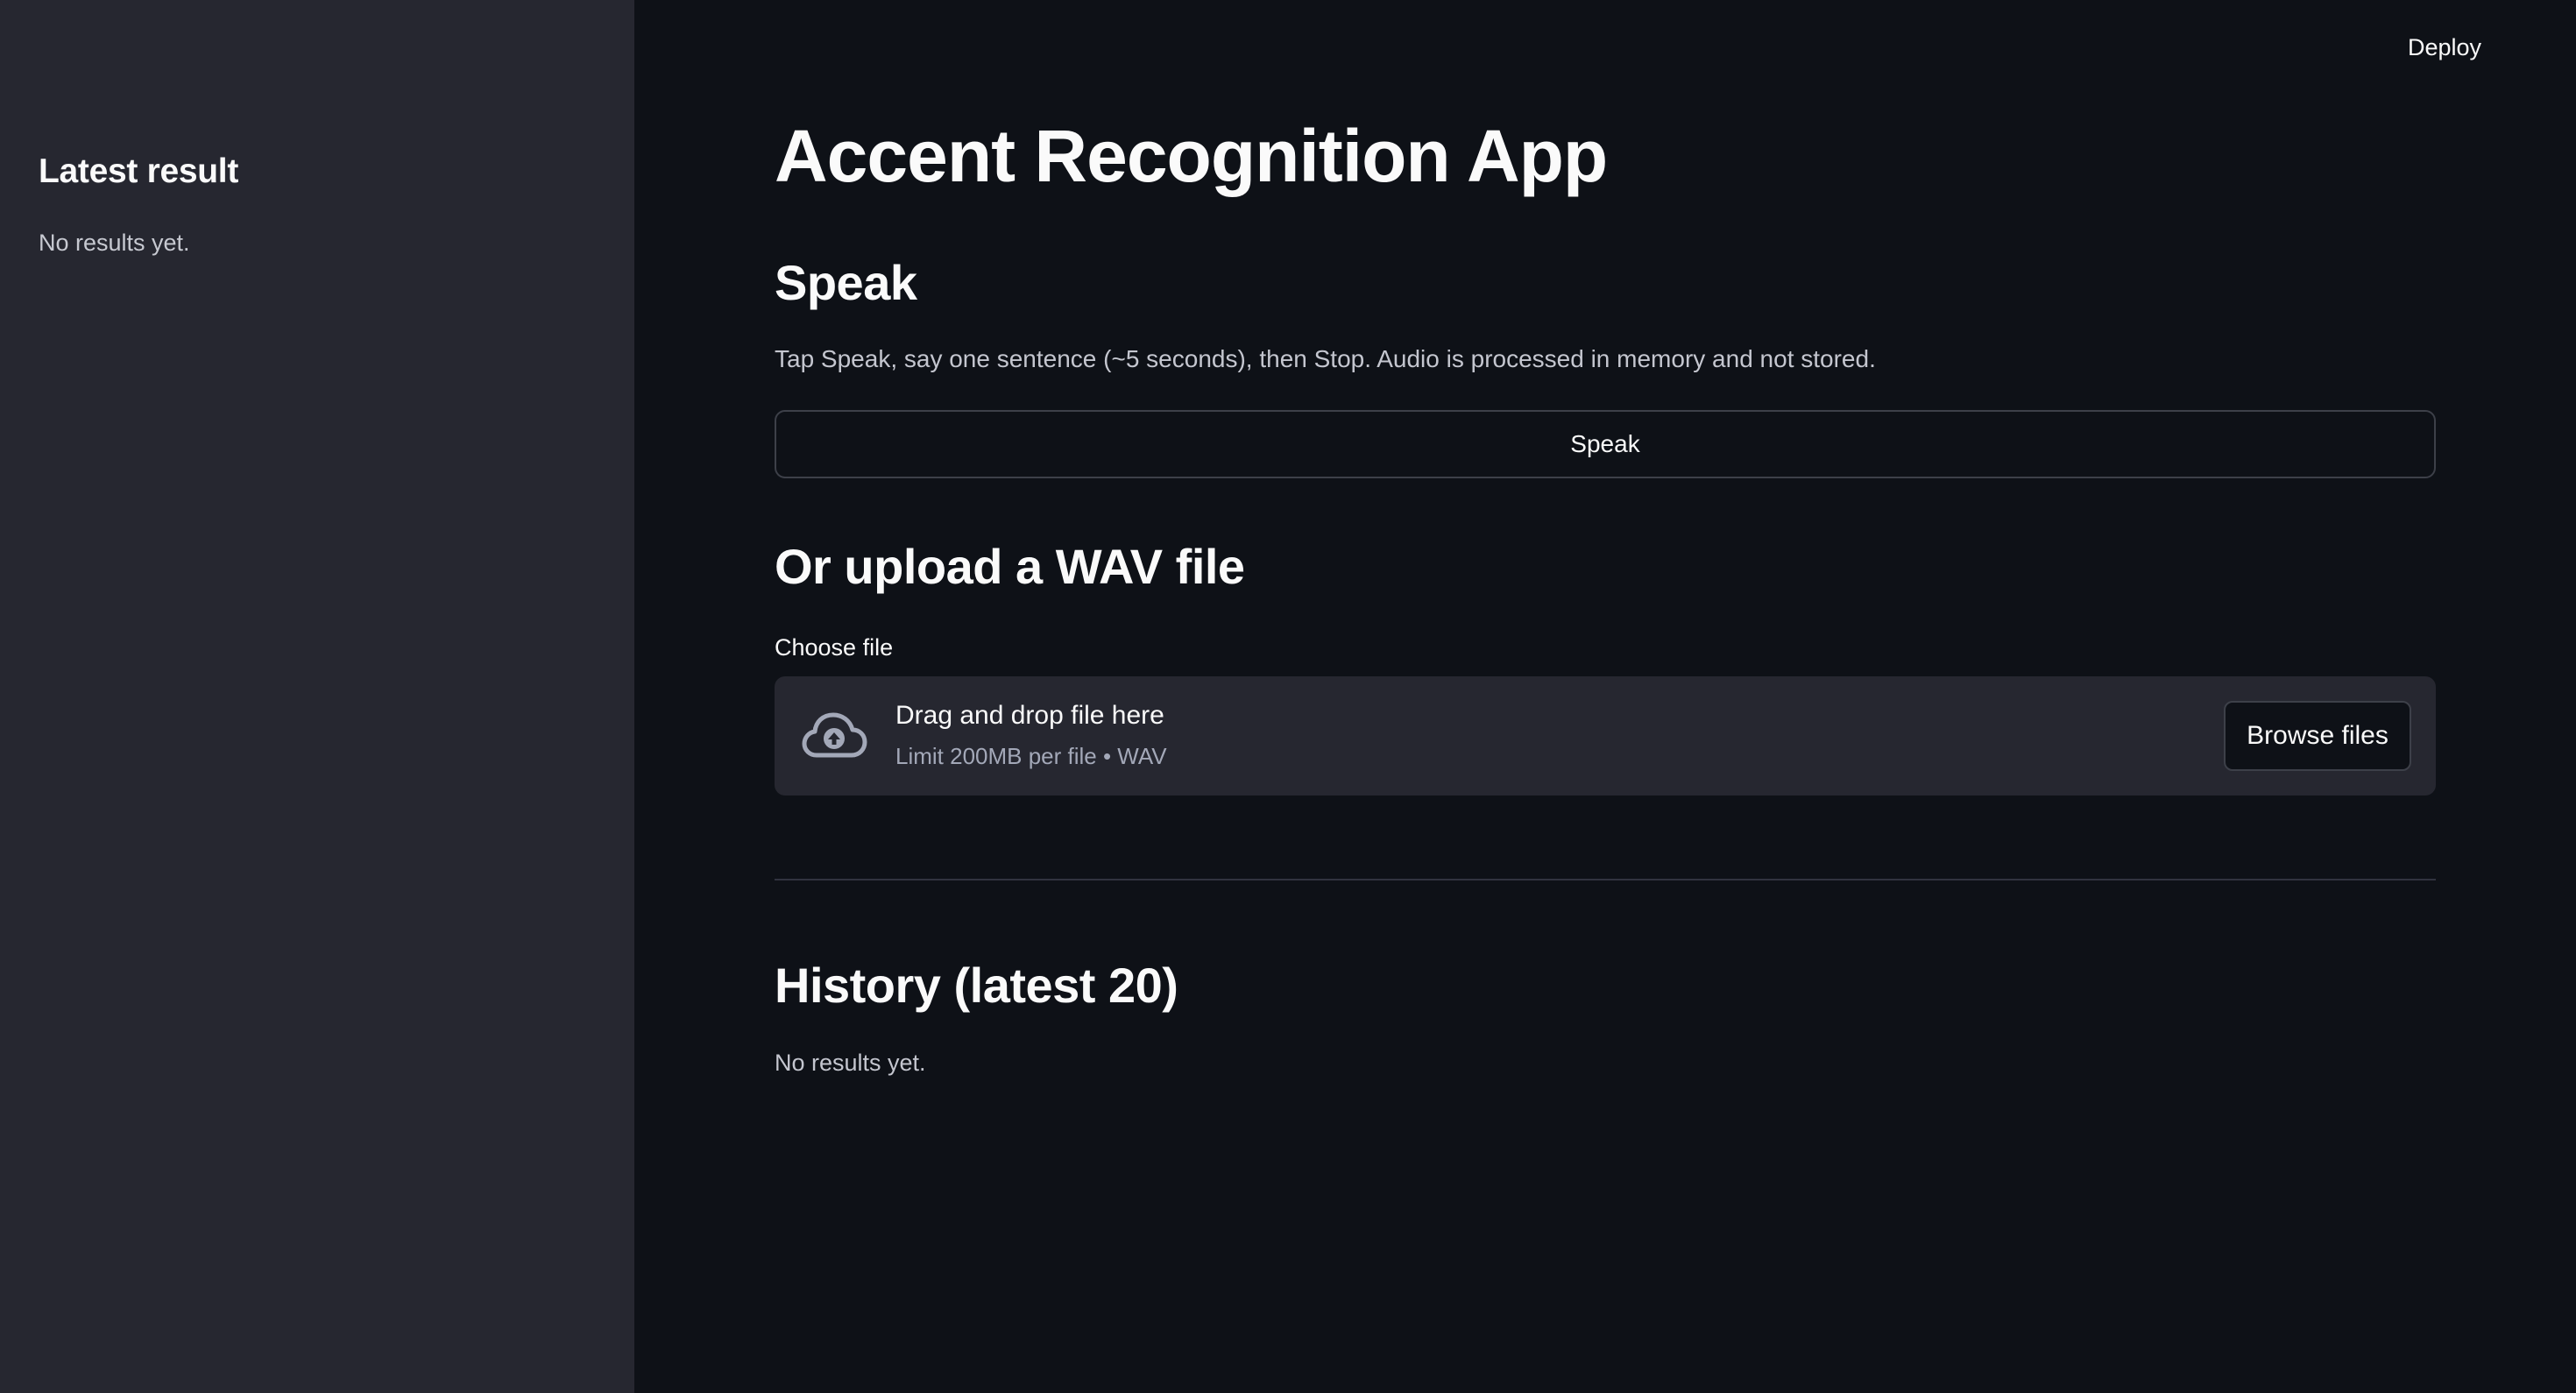  What do you see at coordinates (1605, 444) in the screenshot?
I see `speak-button: Speak` at bounding box center [1605, 444].